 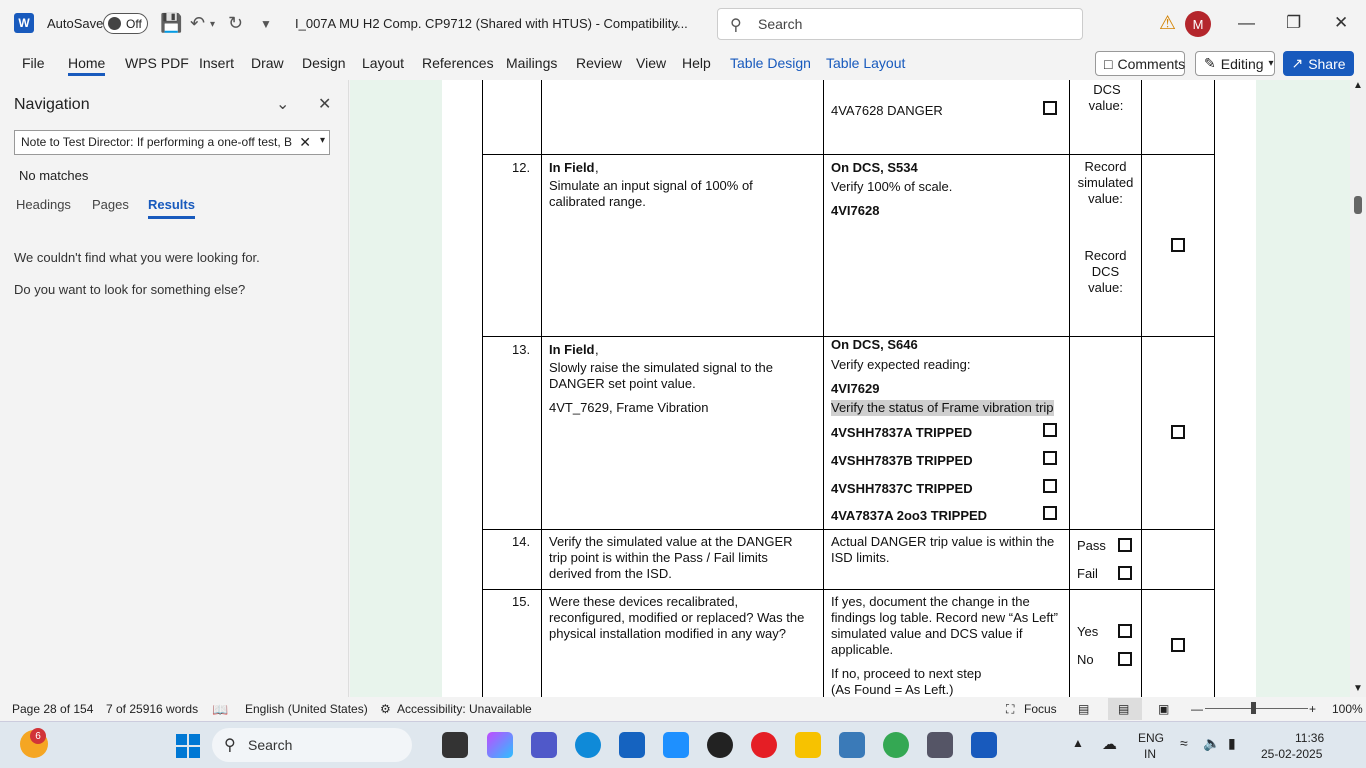 I want to click on share-button: ↗ Share, so click(x=1318, y=63).